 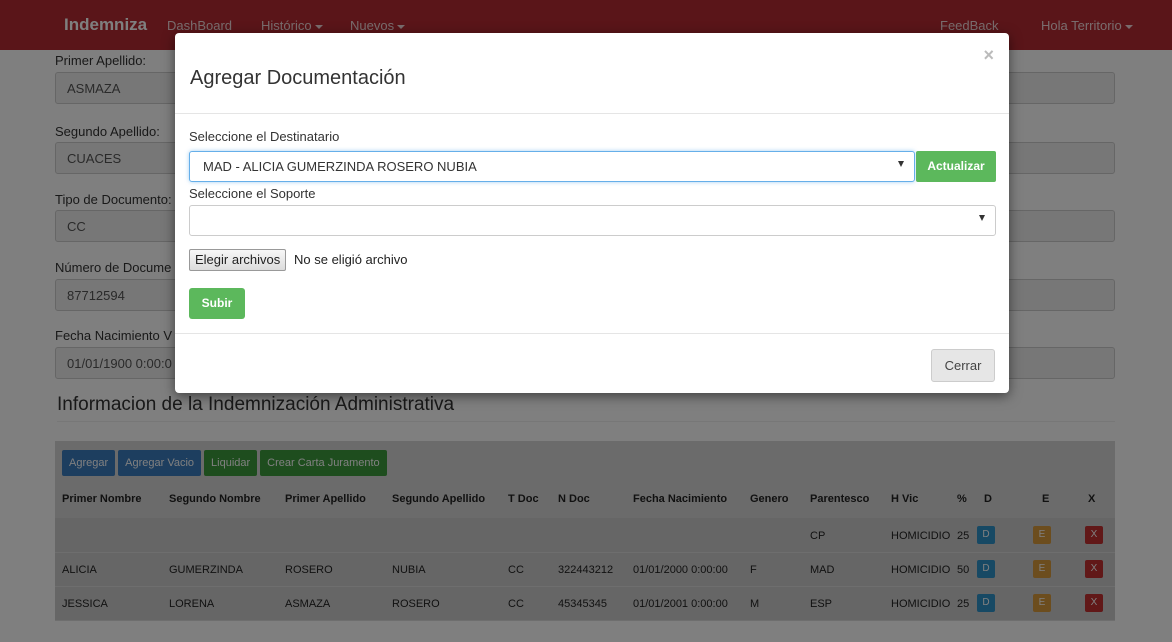 What do you see at coordinates (340, 166) in the screenshot?
I see `destinatario-value: MAD - ALICIA GUMERZINDA ROSERO NUBIA` at bounding box center [340, 166].